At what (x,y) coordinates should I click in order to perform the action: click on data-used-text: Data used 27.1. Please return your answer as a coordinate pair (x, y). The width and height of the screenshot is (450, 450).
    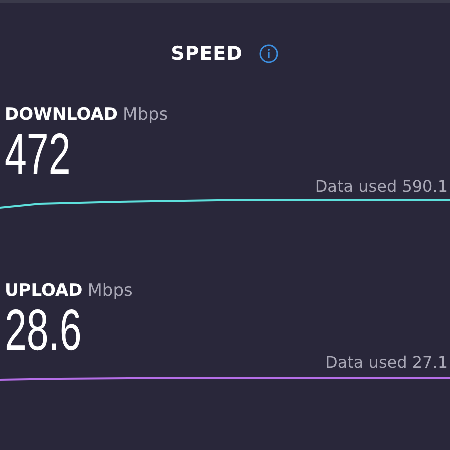
    Looking at the image, I should click on (387, 362).